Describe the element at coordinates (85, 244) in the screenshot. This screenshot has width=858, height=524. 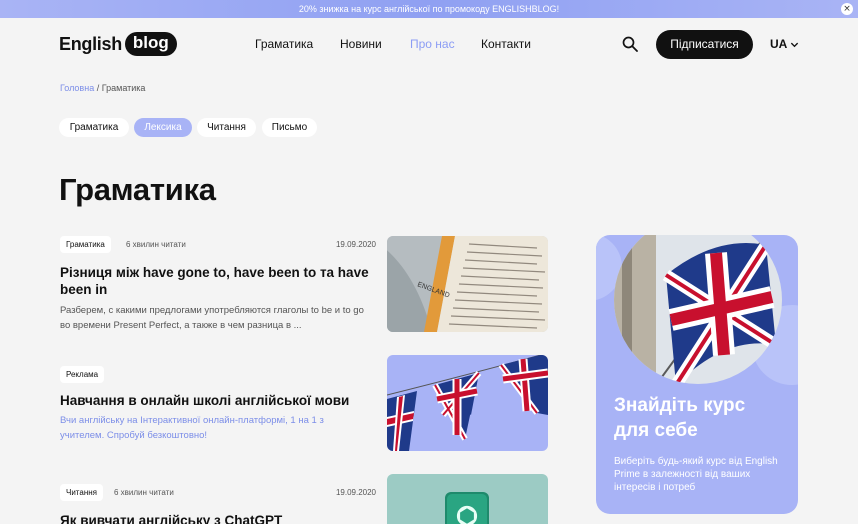
I see `article-tag: Граматика` at that location.